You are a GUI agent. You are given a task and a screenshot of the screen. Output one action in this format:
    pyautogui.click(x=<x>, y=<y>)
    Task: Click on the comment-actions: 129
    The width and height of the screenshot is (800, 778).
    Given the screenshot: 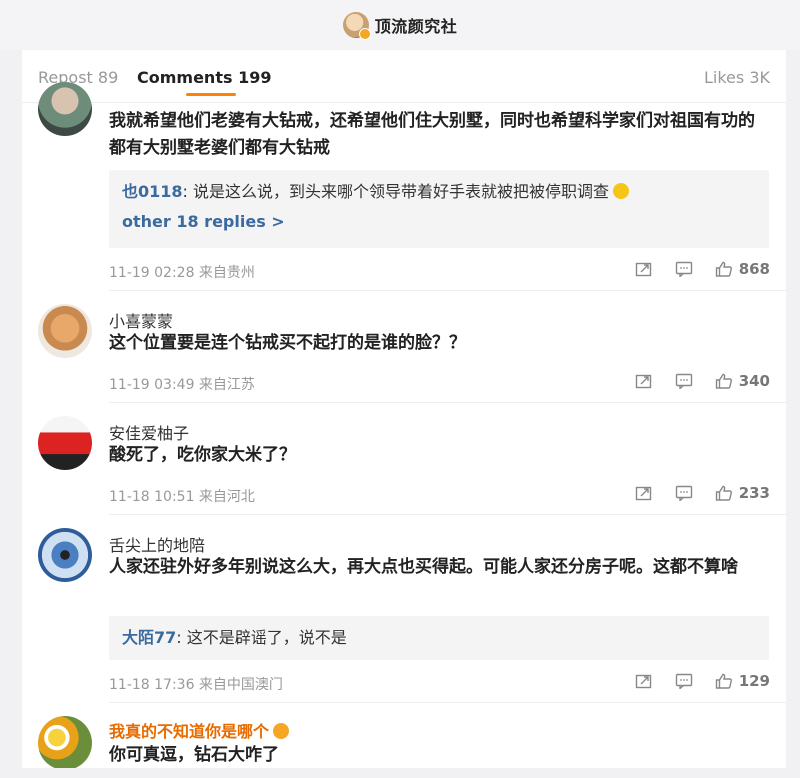 What is the action you would take?
    pyautogui.click(x=691, y=681)
    